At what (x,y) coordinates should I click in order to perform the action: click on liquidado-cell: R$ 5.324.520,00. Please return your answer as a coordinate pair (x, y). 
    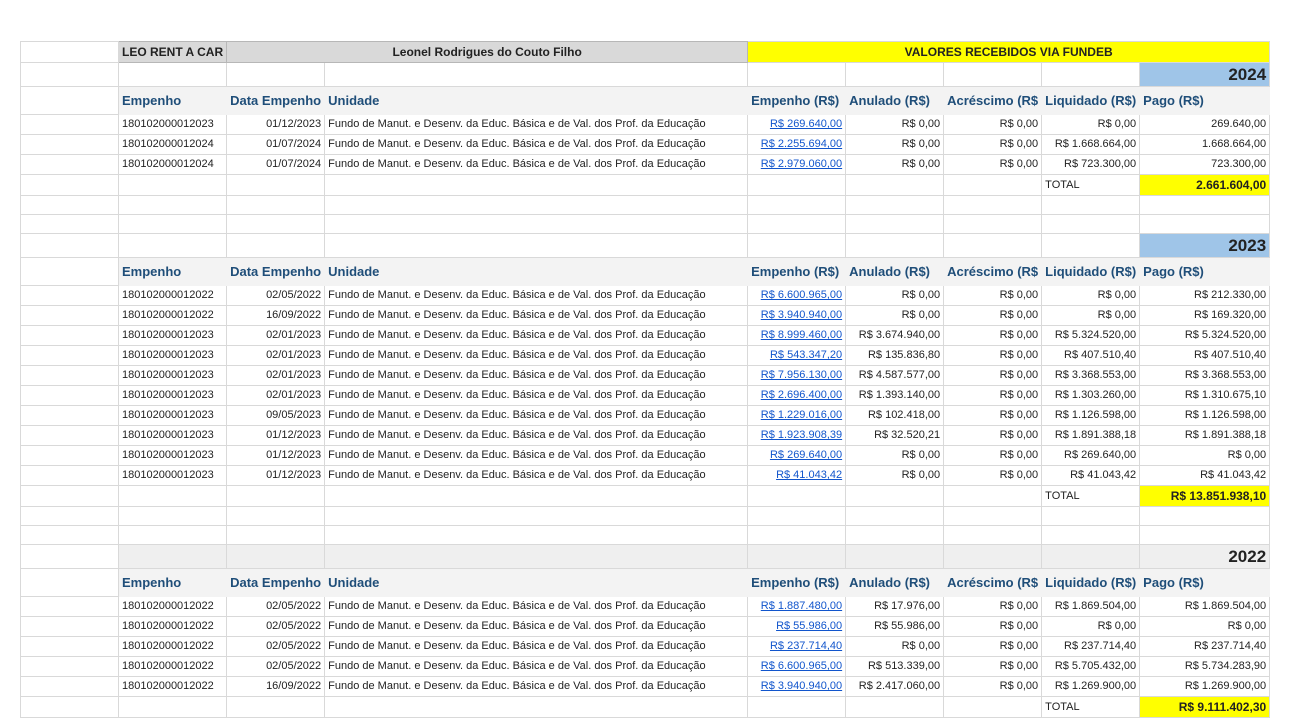
    Looking at the image, I should click on (1091, 335).